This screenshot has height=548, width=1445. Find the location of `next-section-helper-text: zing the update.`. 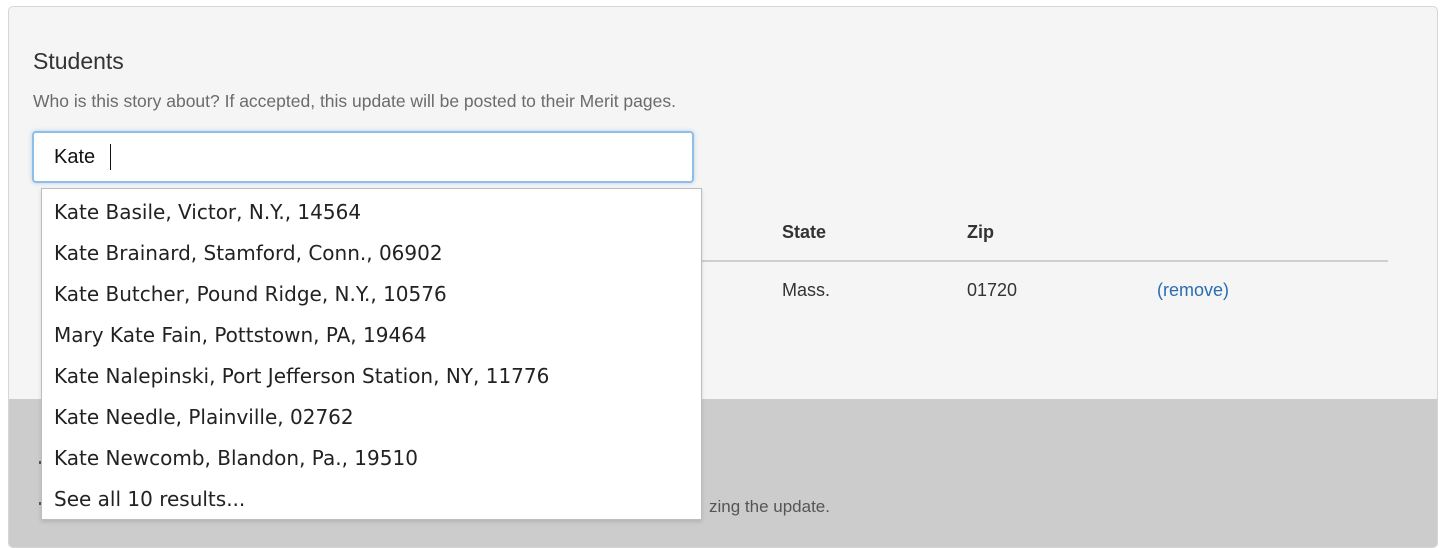

next-section-helper-text: zing the update. is located at coordinates (769, 506).